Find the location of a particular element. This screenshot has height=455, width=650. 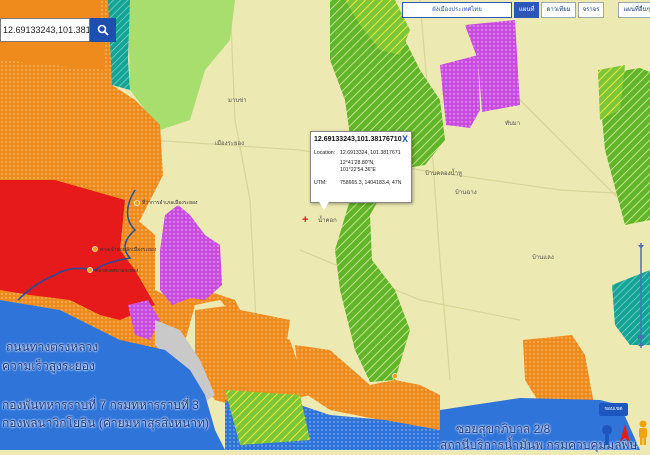

road-label: ถนนทางตรงหลวง is located at coordinates (52, 347).